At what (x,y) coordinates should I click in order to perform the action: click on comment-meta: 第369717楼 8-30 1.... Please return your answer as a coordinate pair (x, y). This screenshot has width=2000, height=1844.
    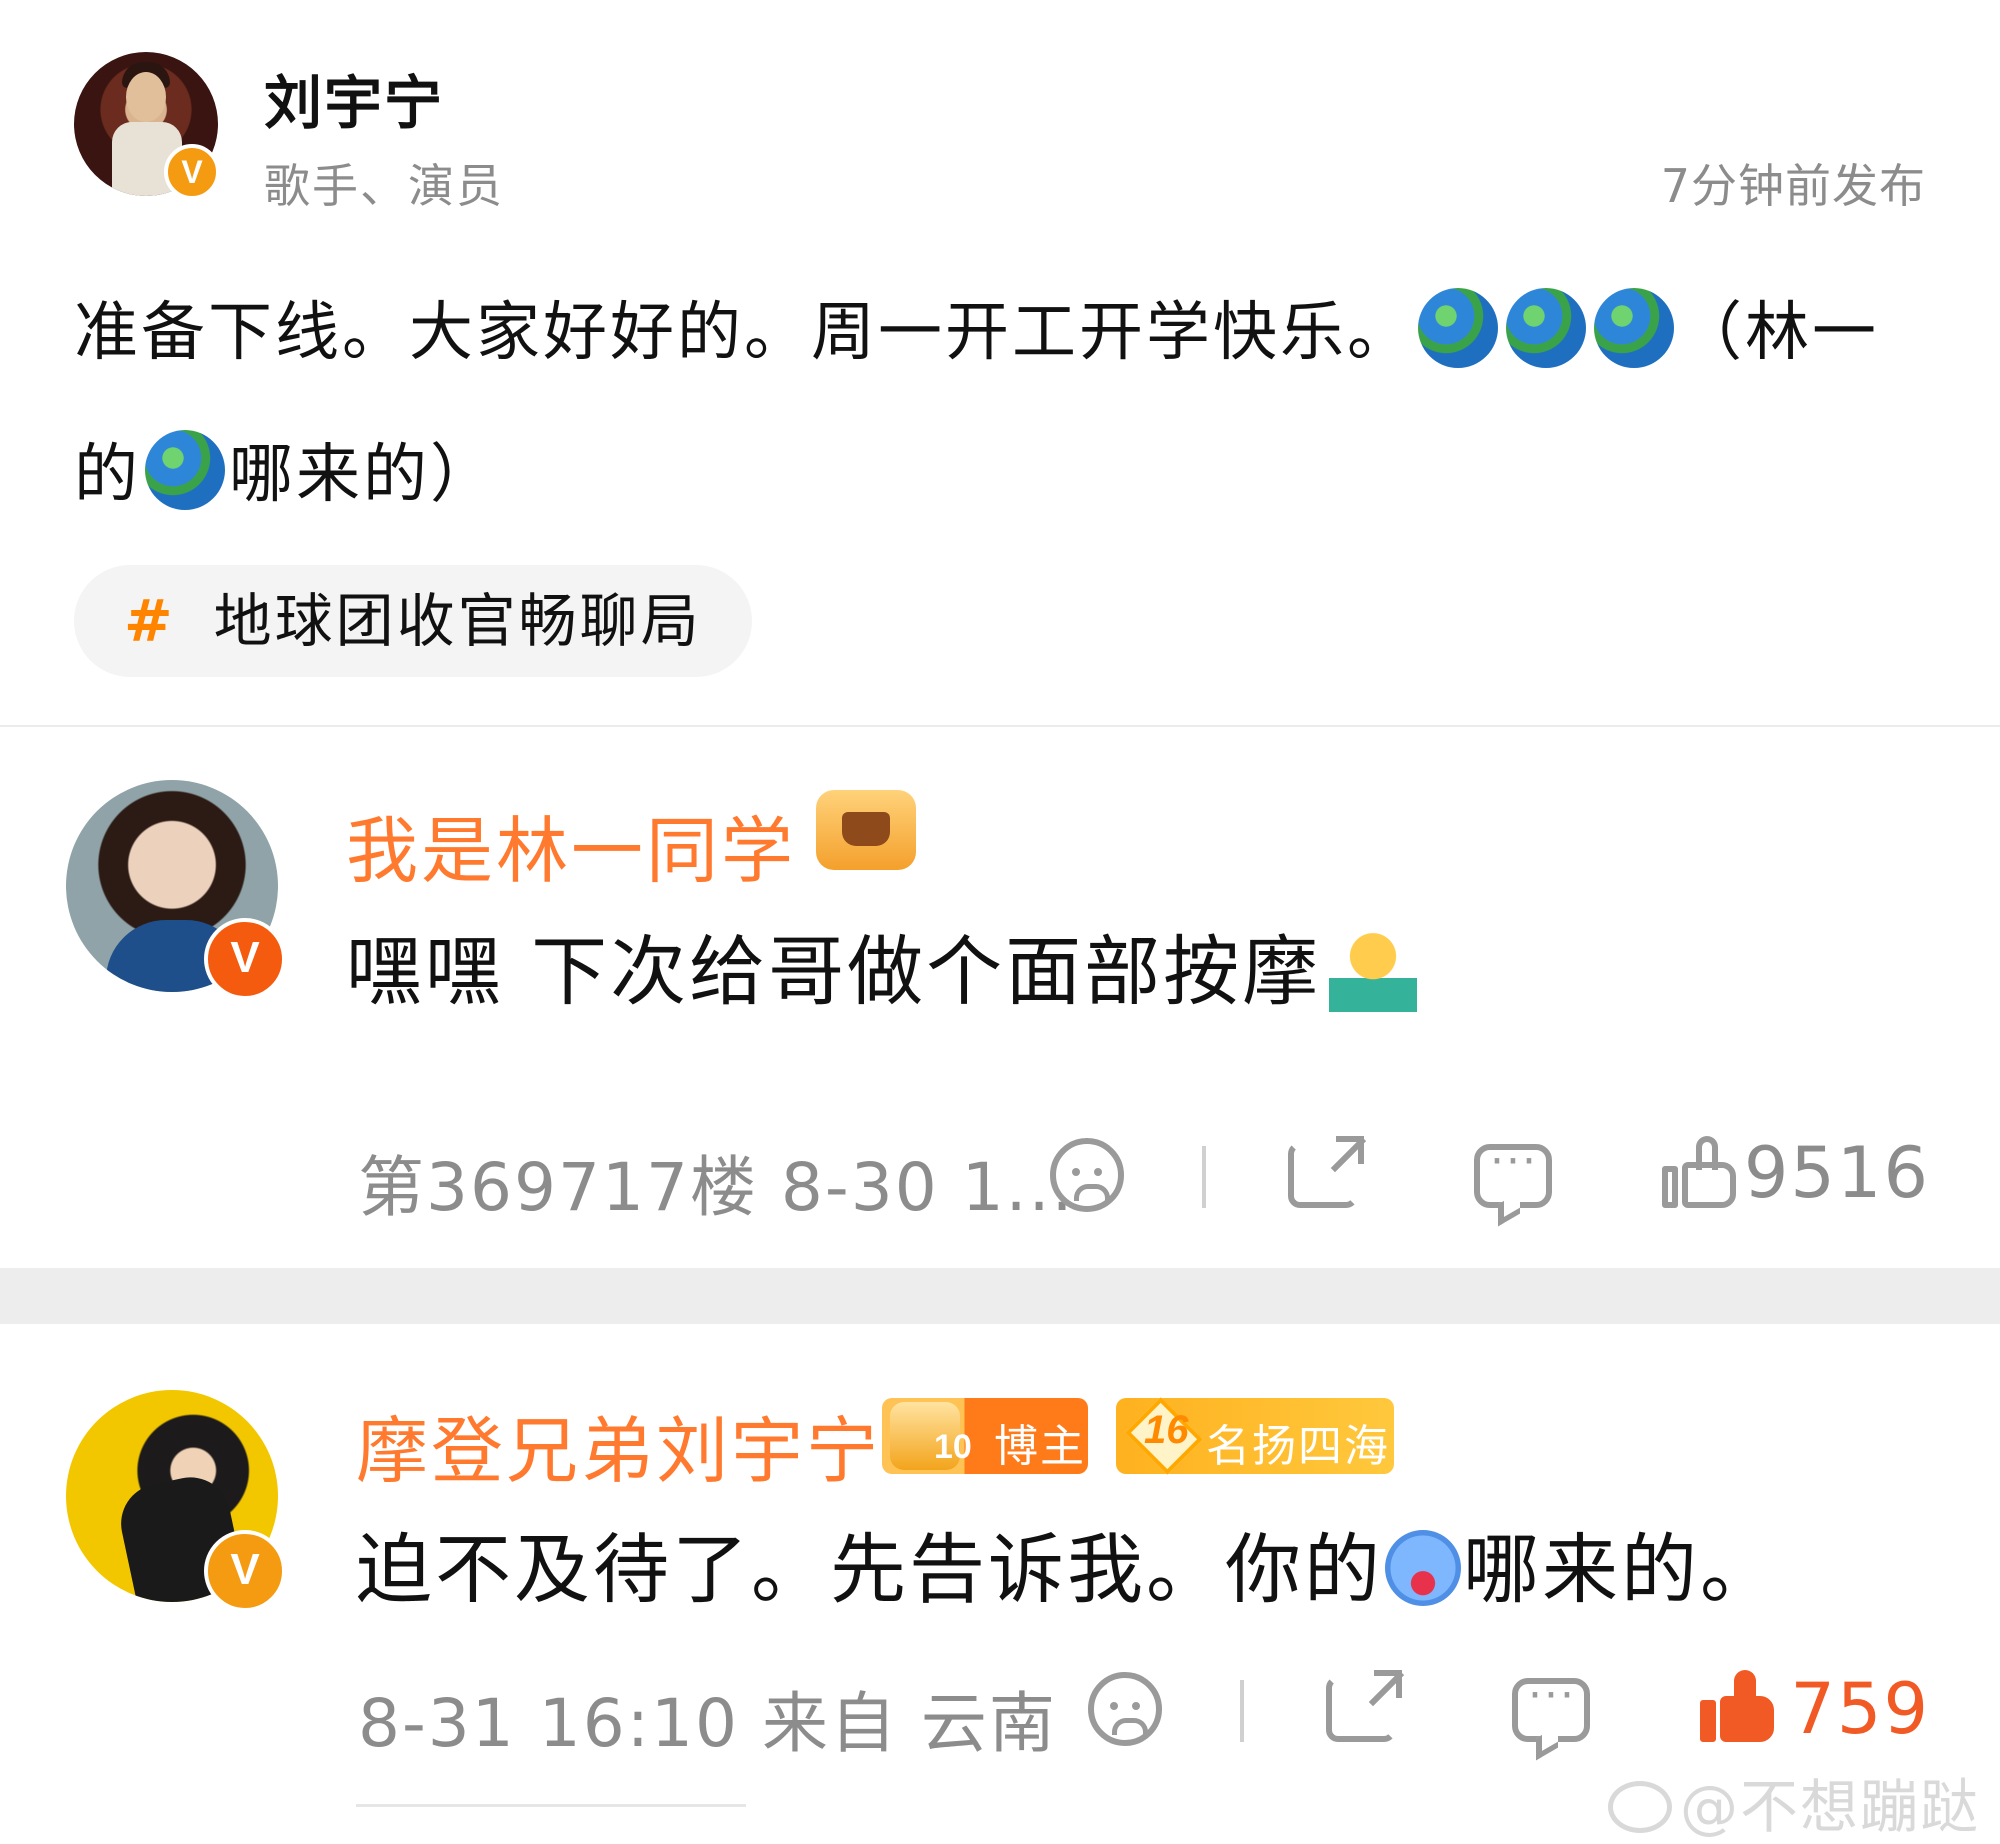
    Looking at the image, I should click on (716, 1187).